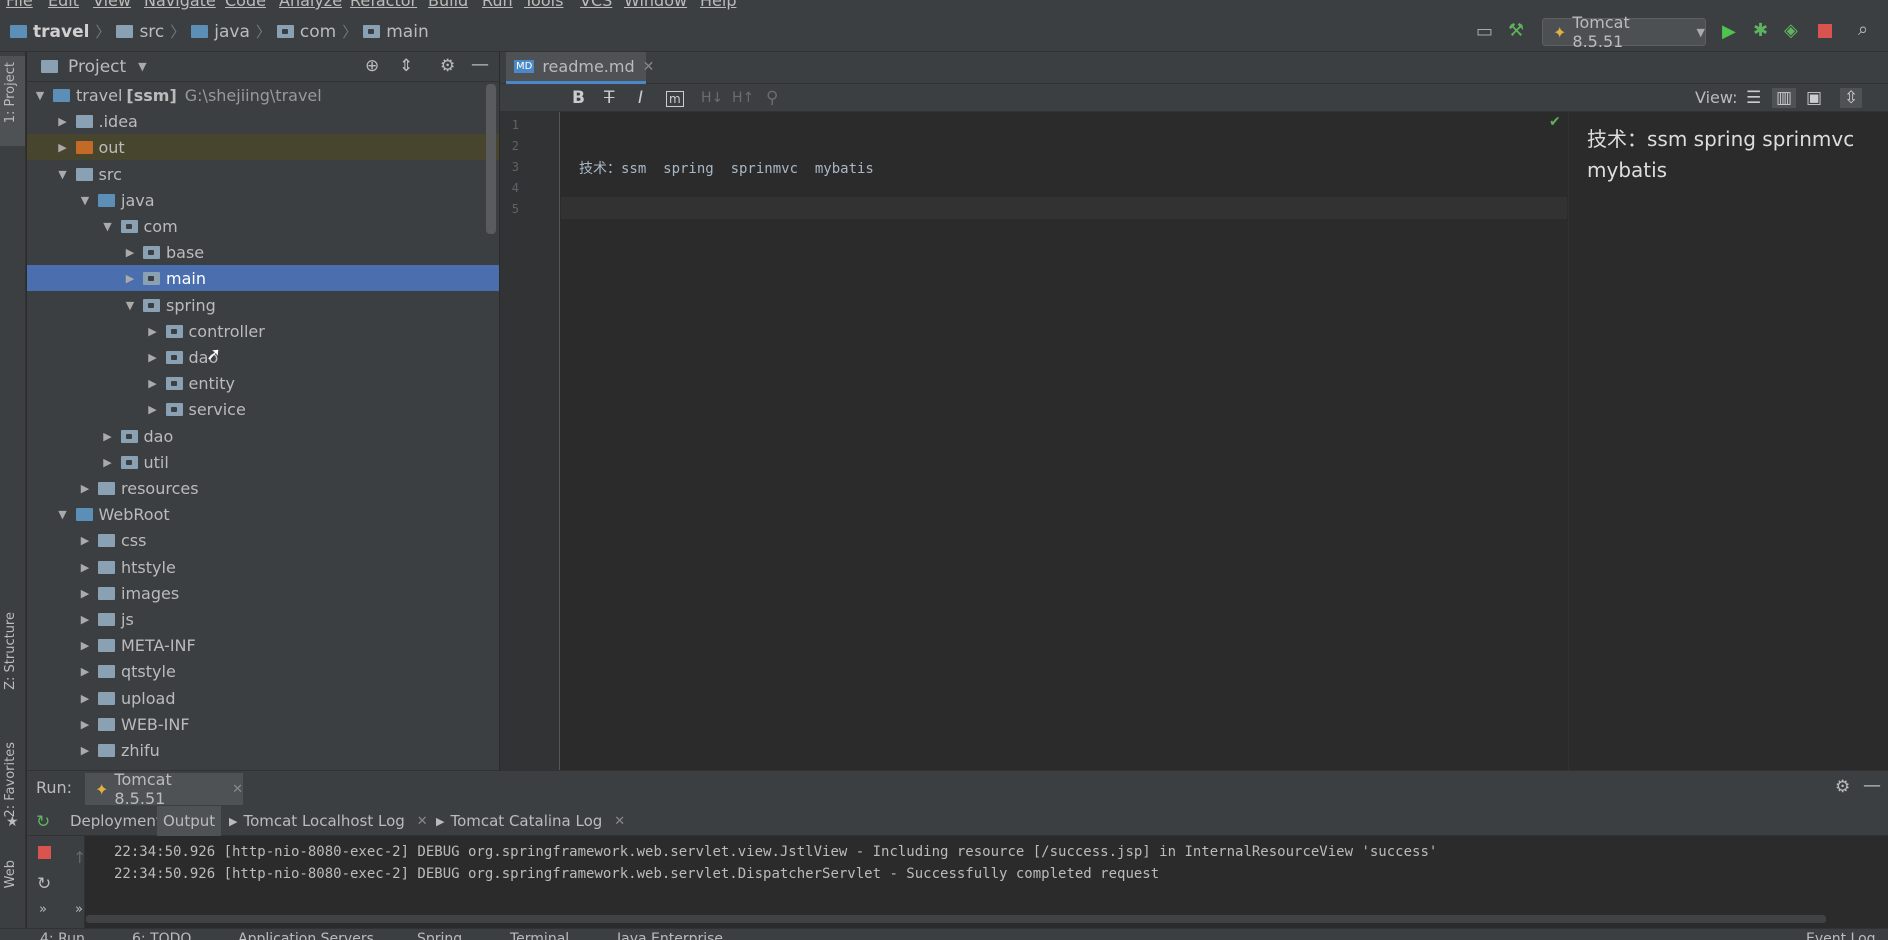 This screenshot has width=1888, height=940. I want to click on tree-item-css: ▶ css, so click(263, 540).